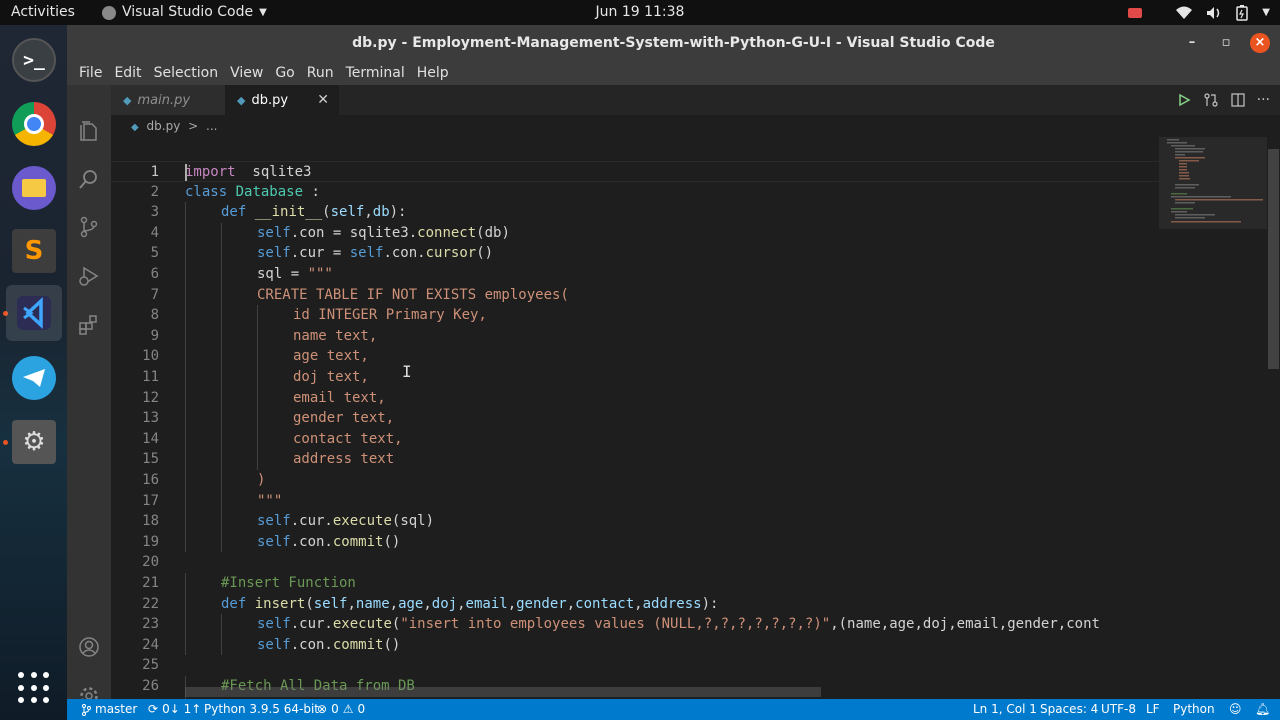 Image resolution: width=1280 pixels, height=720 pixels. What do you see at coordinates (164, 126) in the screenshot?
I see `breadcrumb-file: db.py` at bounding box center [164, 126].